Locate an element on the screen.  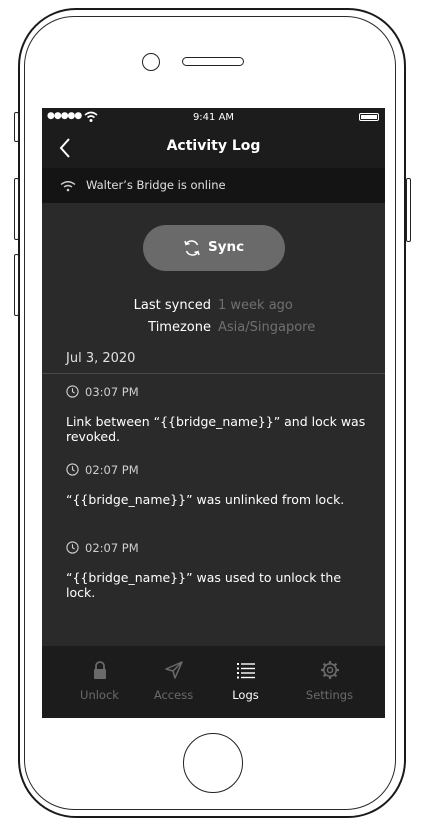
timezone-label: Timezone is located at coordinates (179, 327).